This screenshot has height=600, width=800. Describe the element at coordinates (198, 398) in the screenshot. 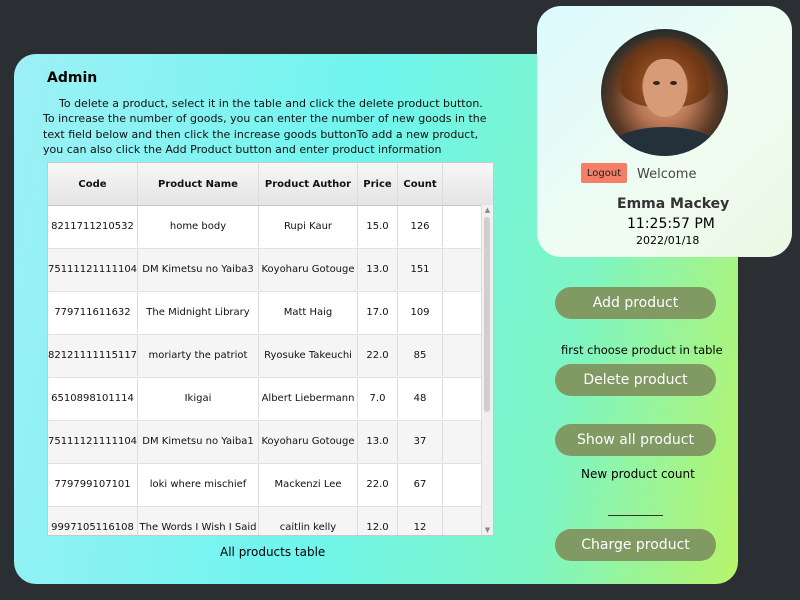

I see `cell-product-name: Ikigai` at that location.